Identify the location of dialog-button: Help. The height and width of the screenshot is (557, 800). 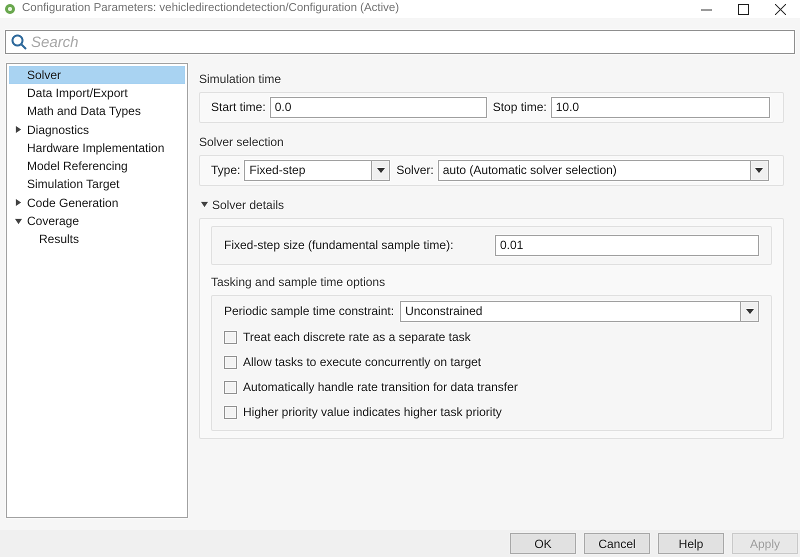
(691, 543).